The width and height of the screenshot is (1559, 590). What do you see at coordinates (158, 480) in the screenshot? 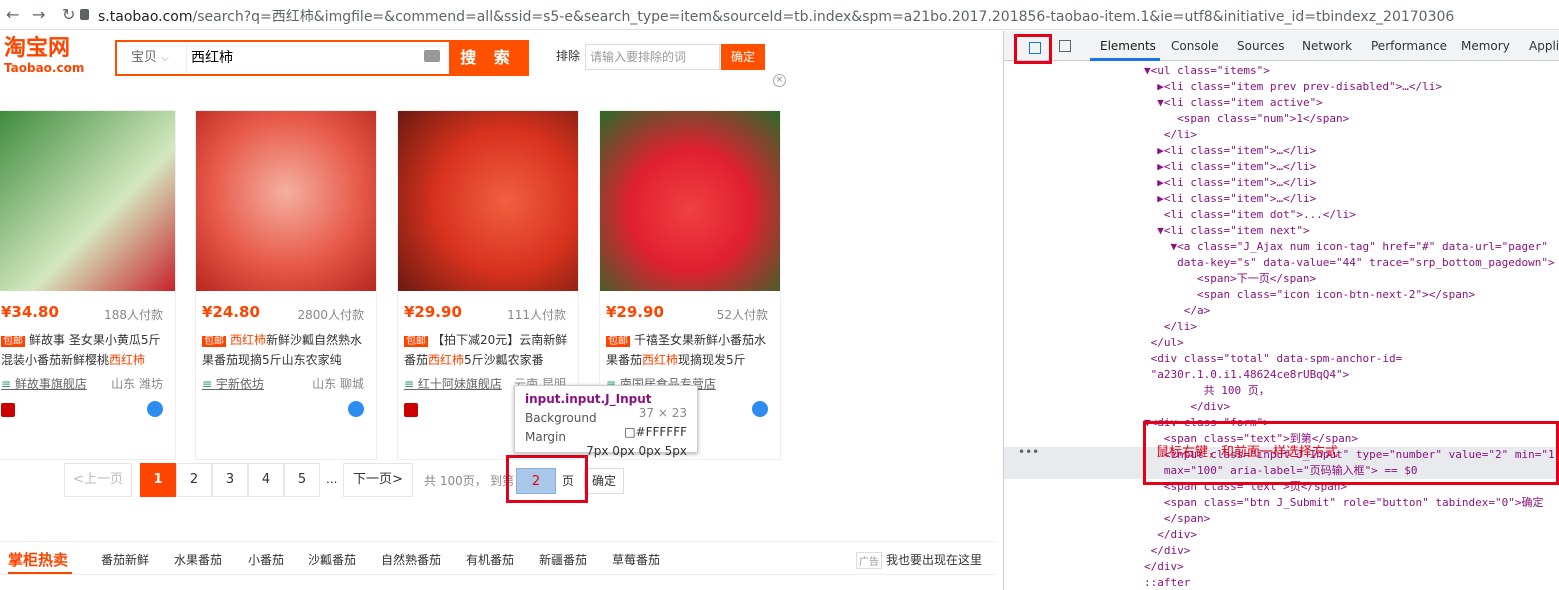
I see `page-1-button: 1` at bounding box center [158, 480].